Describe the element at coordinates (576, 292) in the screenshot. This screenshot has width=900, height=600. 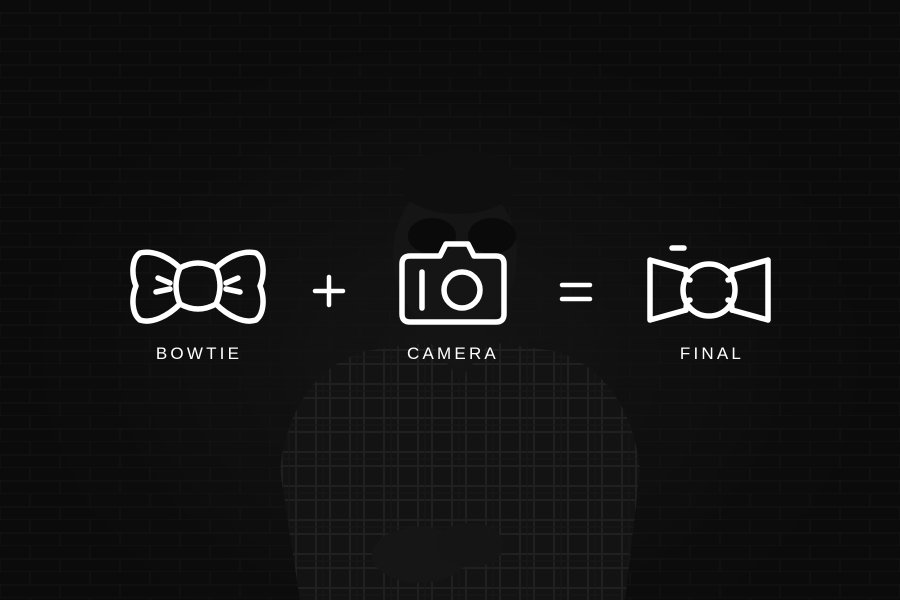
I see `equals-icon` at that location.